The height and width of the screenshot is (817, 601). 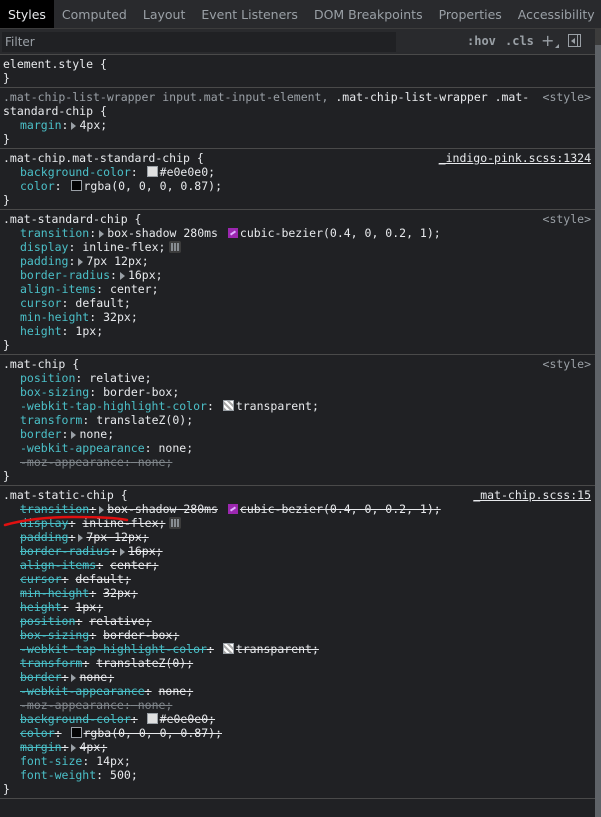 I want to click on property-name: transform, so click(x=51, y=663).